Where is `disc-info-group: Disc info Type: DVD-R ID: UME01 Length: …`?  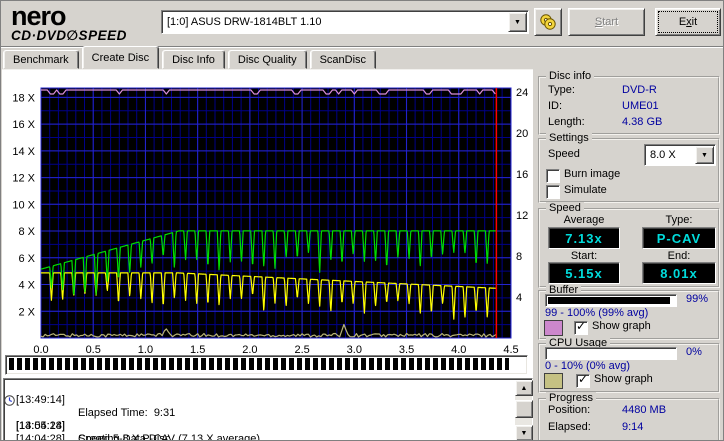
disc-info-group: Disc info Type: DVD-R ID: UME01 Length: … is located at coordinates (629, 102).